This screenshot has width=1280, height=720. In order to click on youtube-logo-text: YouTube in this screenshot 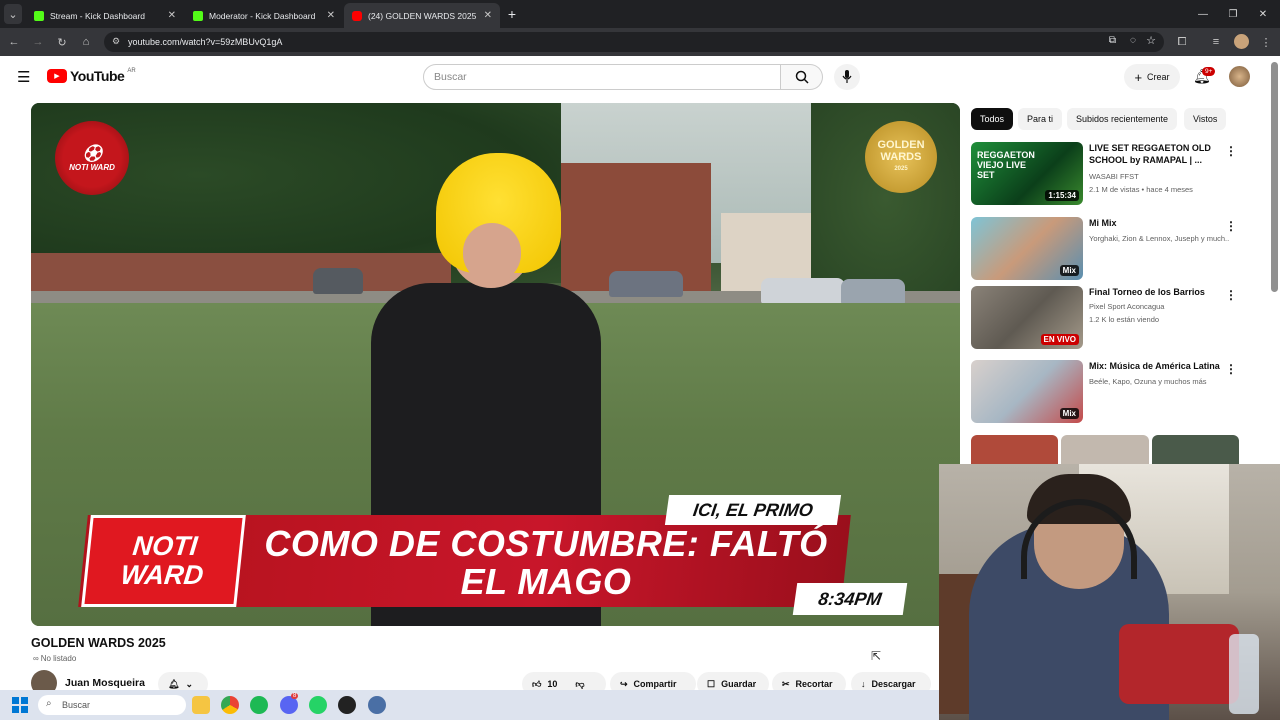, I will do `click(97, 76)`.